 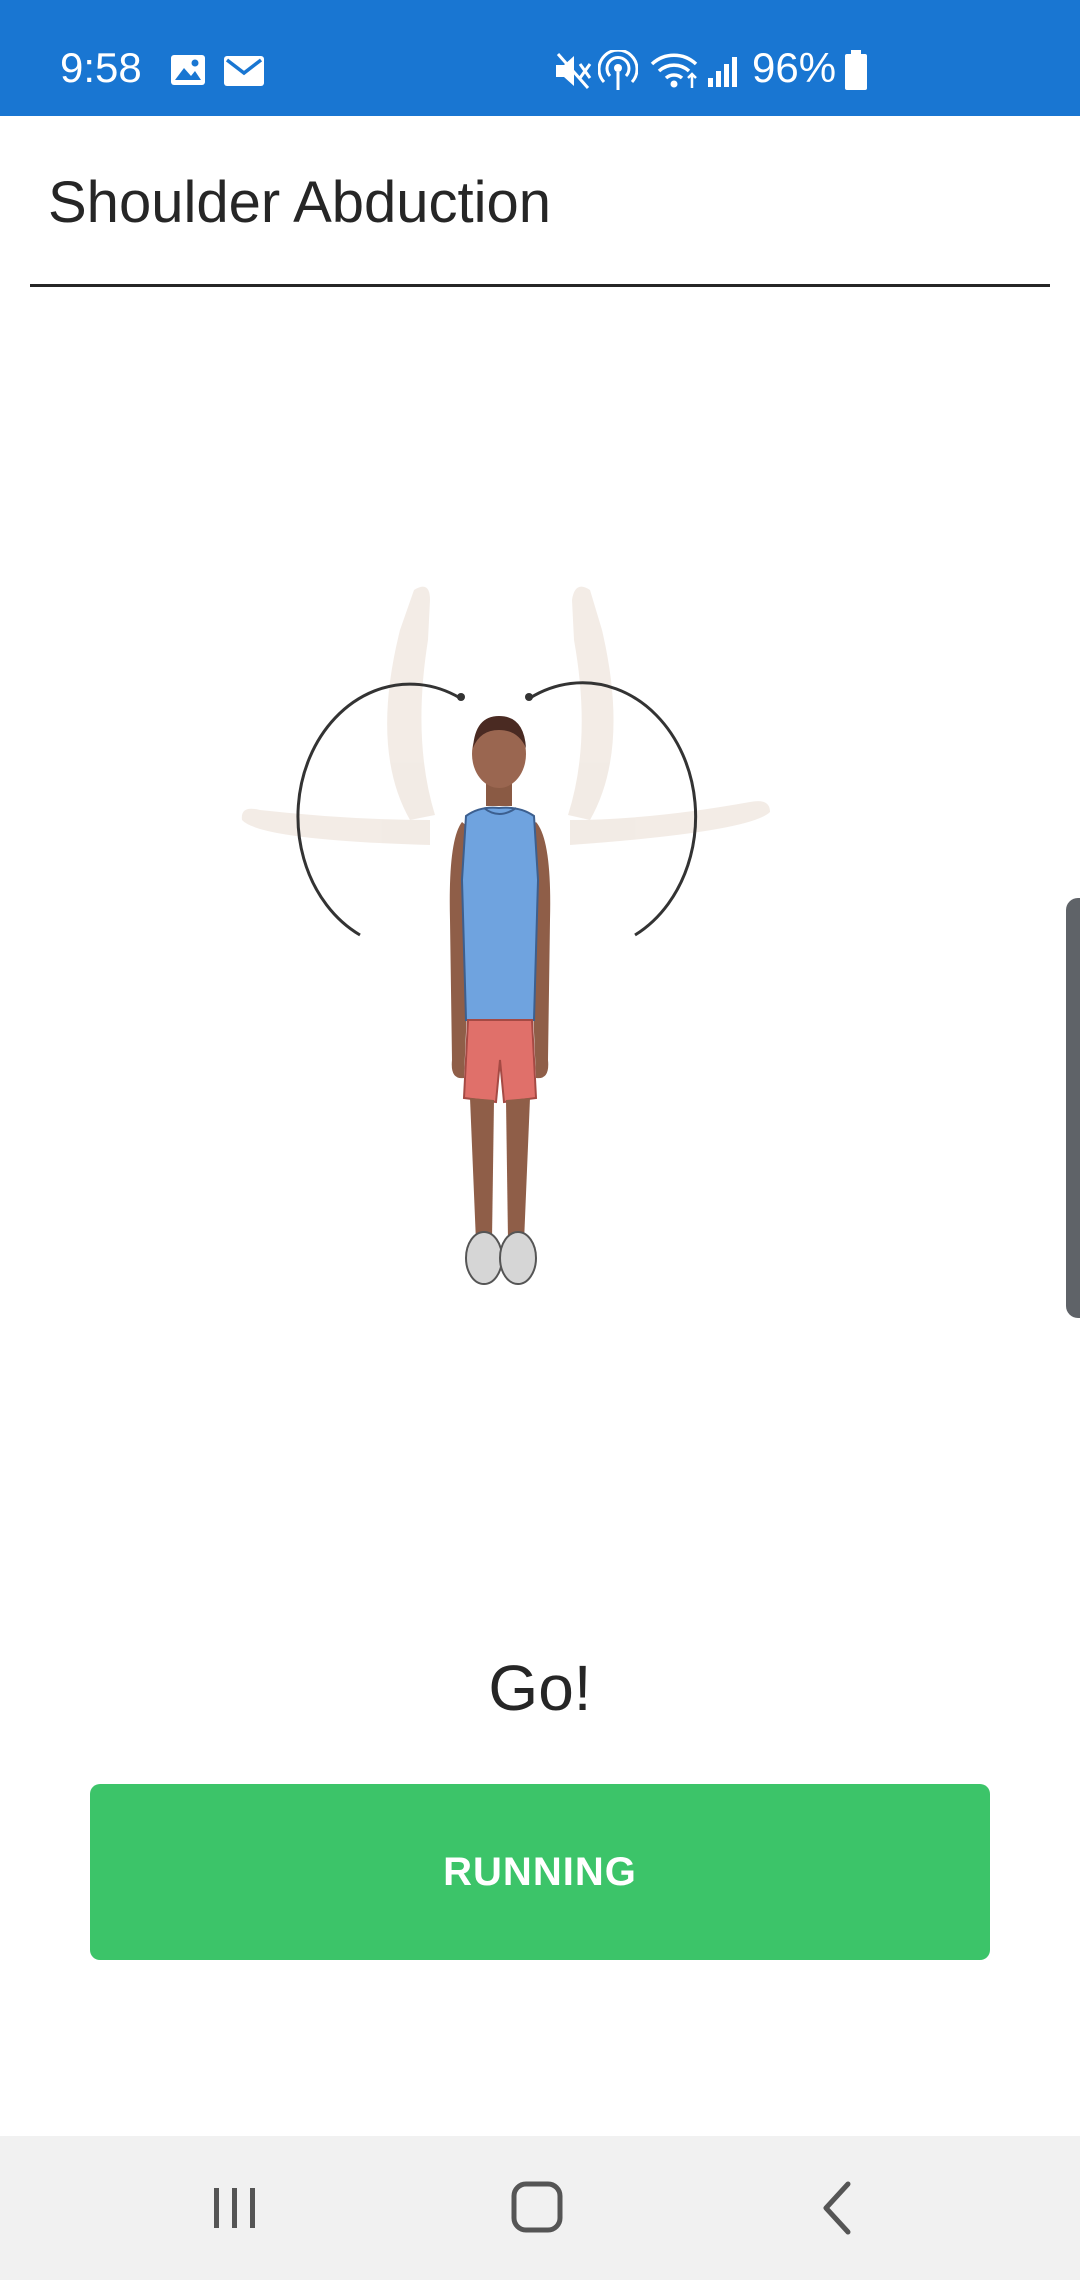 I want to click on mute-icon, so click(x=574, y=71).